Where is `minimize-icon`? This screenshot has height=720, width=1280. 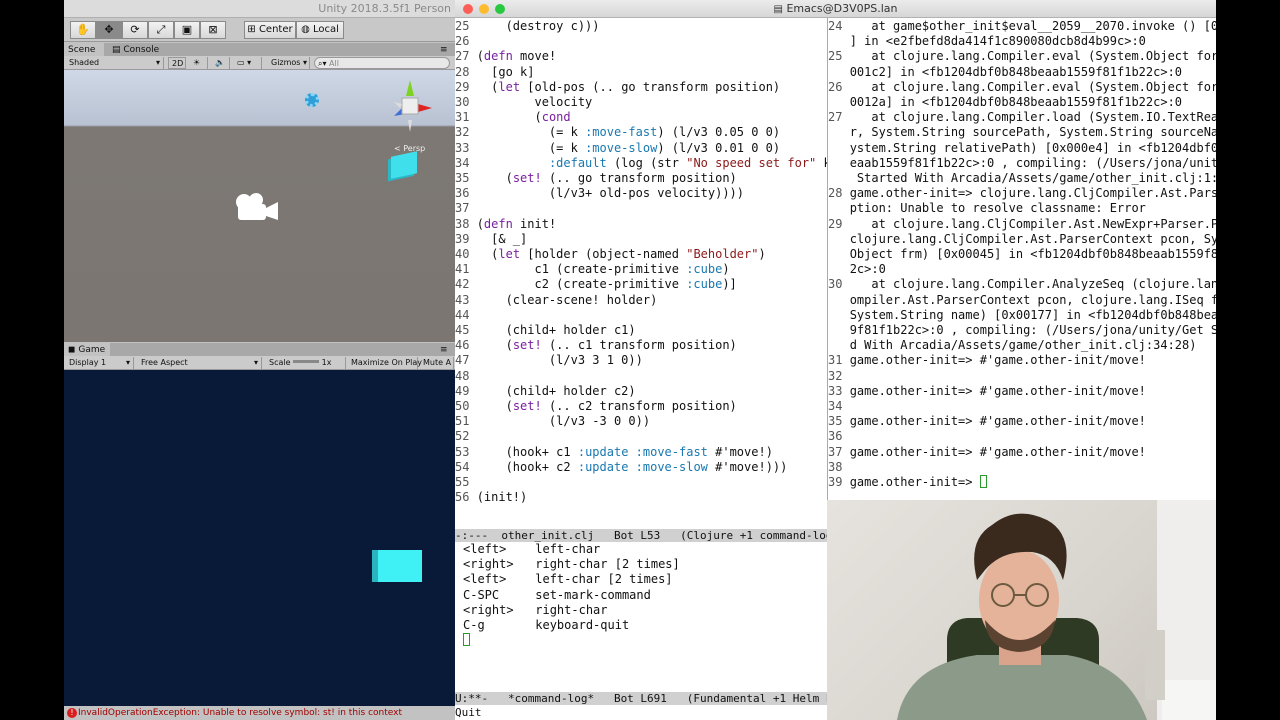
minimize-icon is located at coordinates (484, 9).